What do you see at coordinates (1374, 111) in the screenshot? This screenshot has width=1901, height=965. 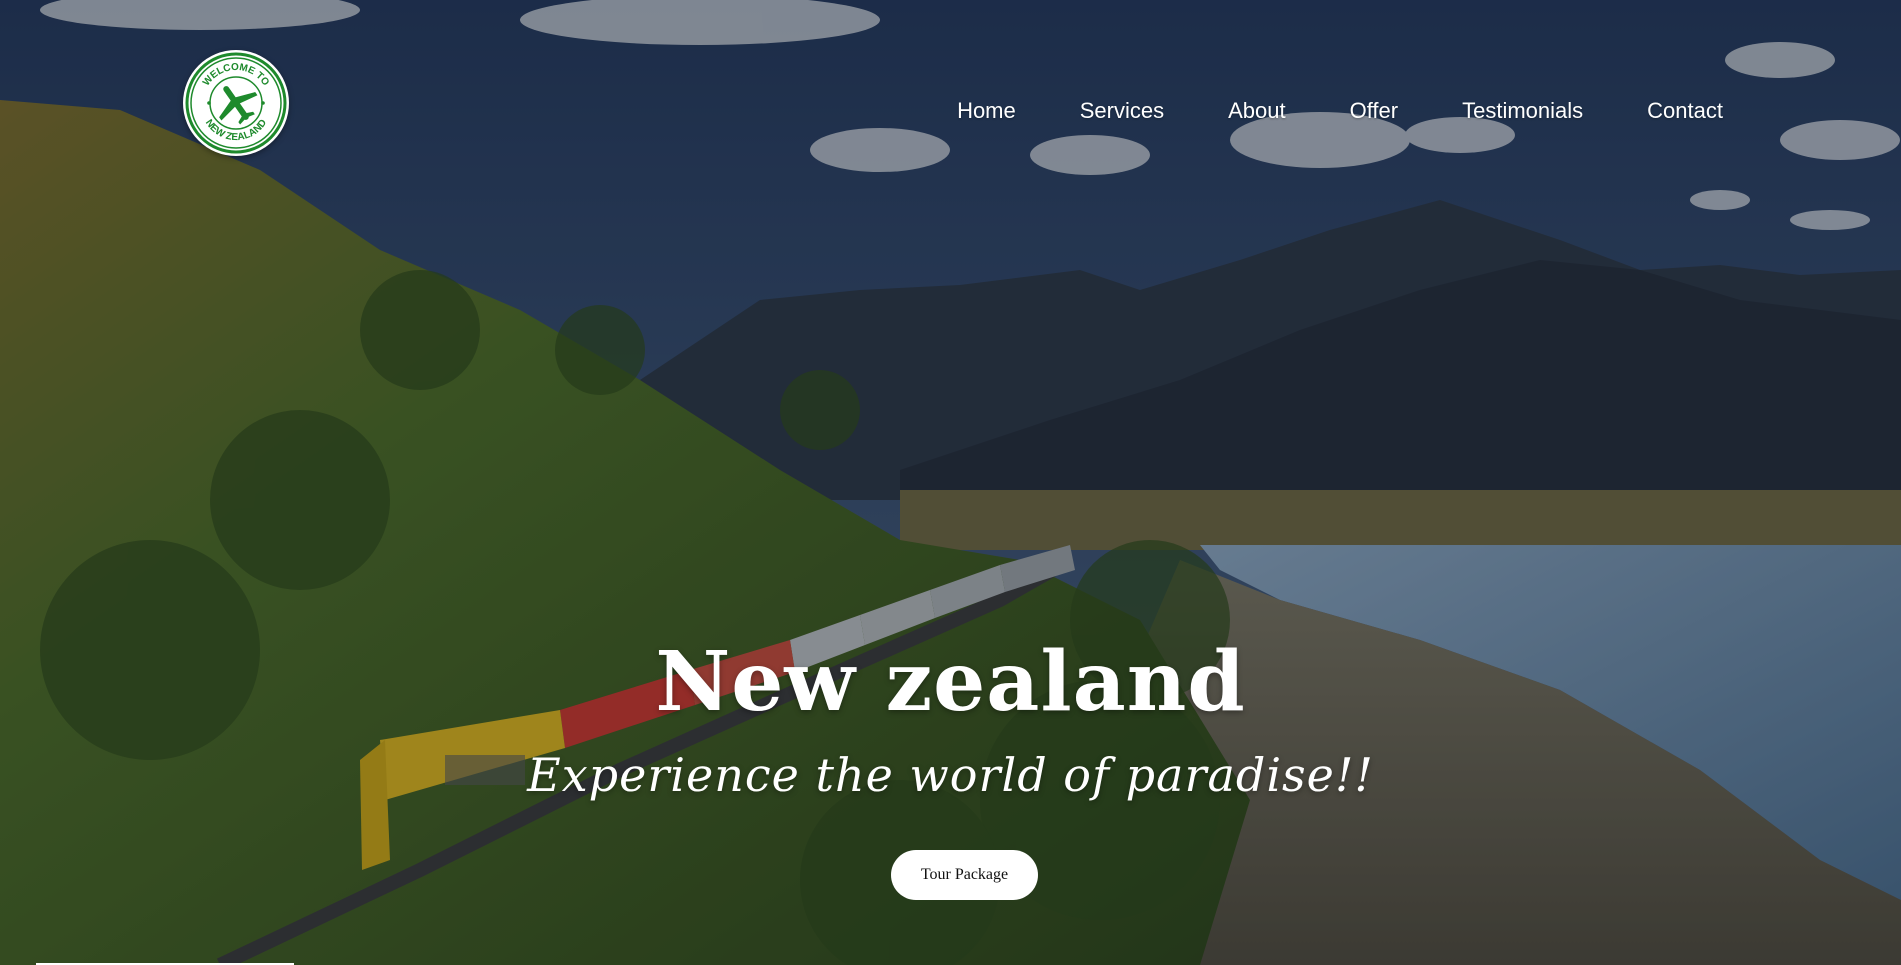 I see `nav-item-offer: Offer` at bounding box center [1374, 111].